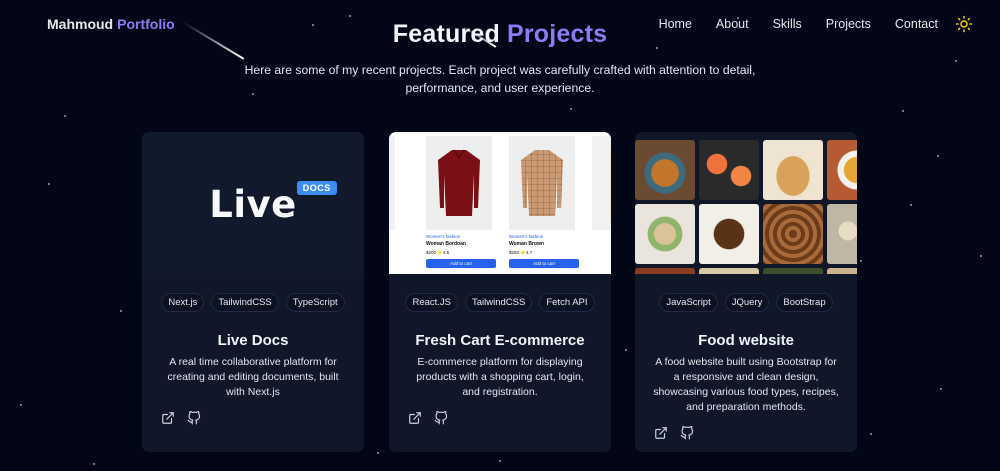  What do you see at coordinates (316, 187) in the screenshot?
I see `logo-badge: DOCS` at bounding box center [316, 187].